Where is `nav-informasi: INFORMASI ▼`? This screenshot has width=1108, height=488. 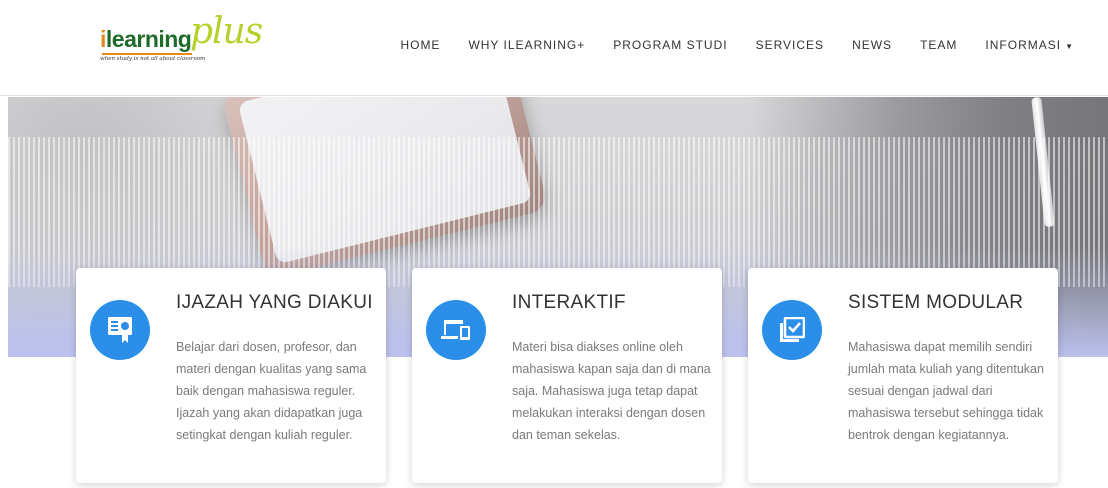 nav-informasi: INFORMASI ▼ is located at coordinates (1029, 45).